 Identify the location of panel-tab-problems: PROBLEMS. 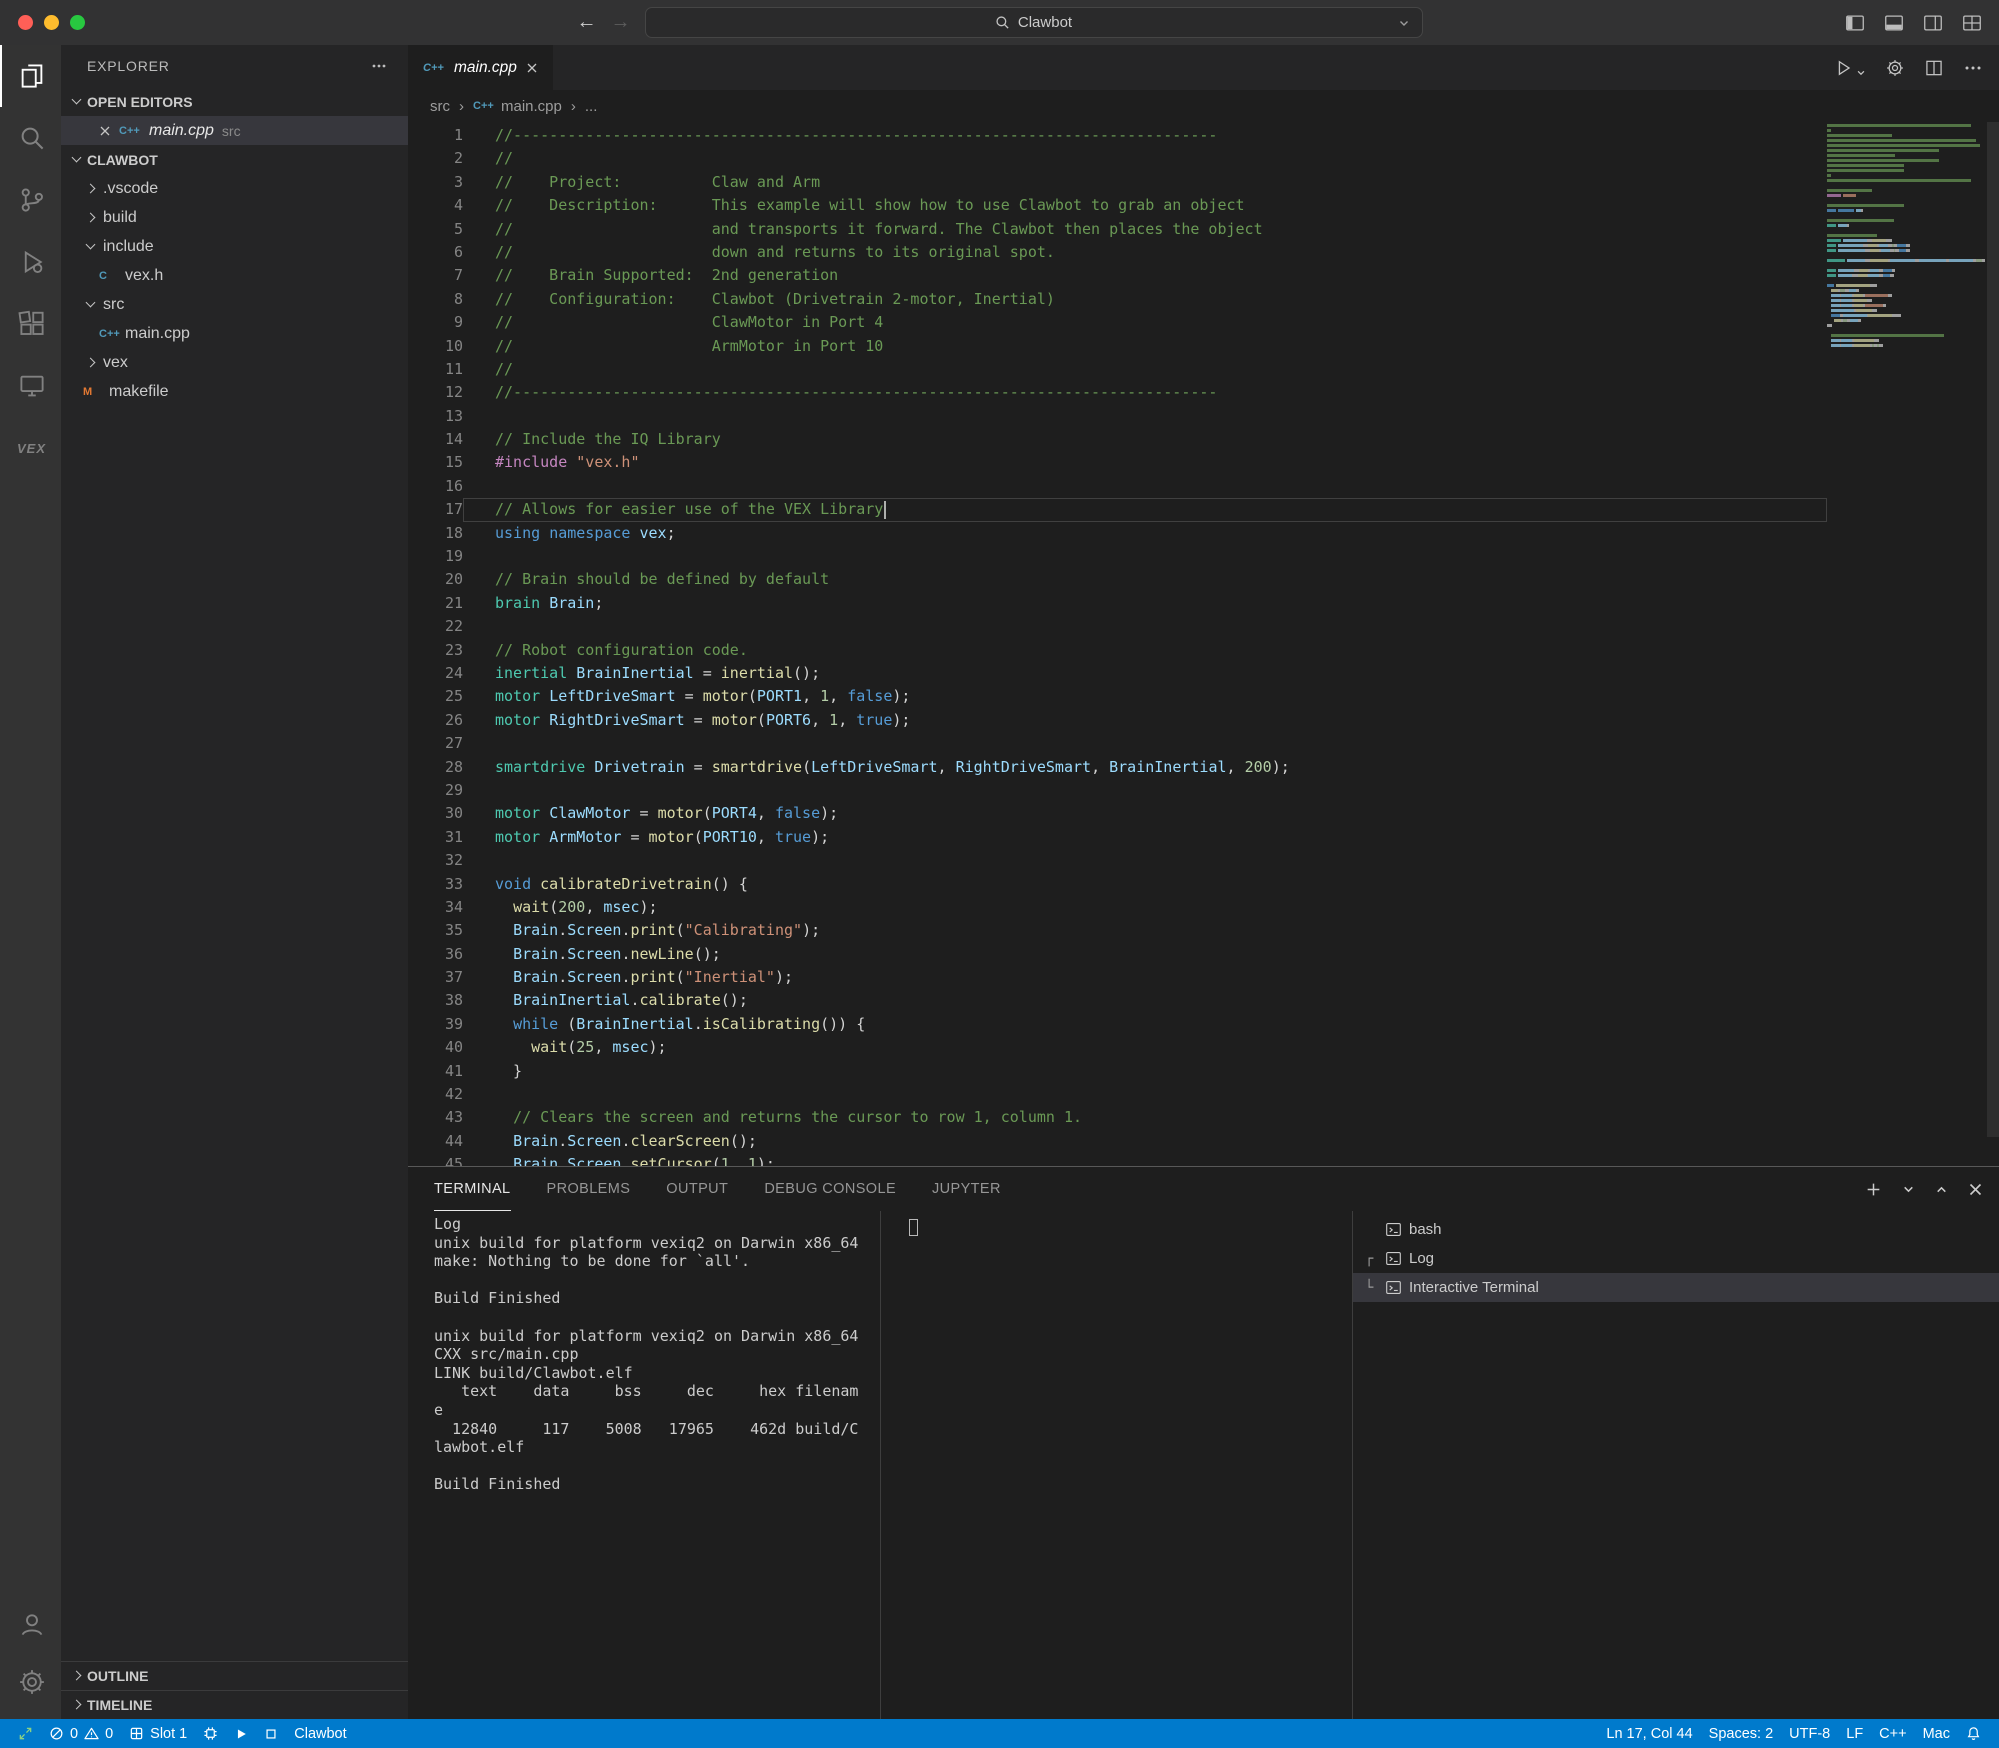
(589, 1189).